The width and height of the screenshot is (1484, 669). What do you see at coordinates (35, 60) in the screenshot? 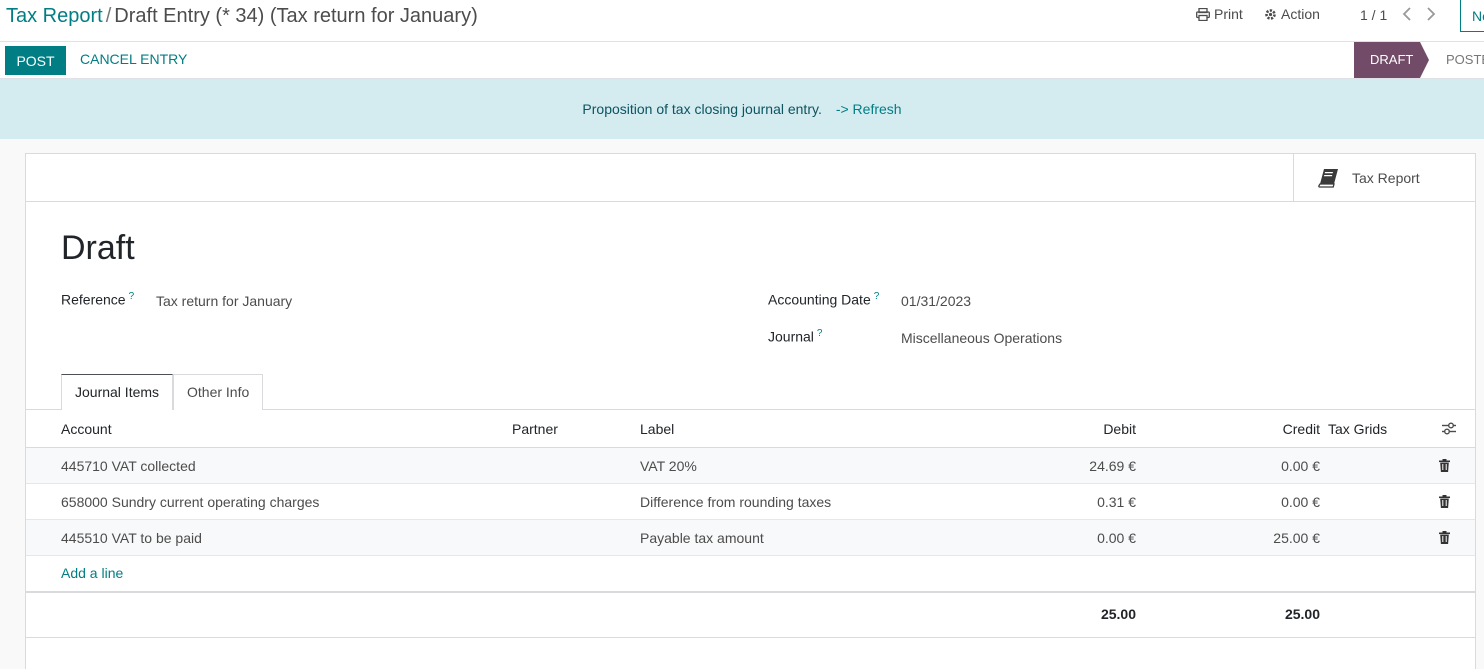
I see `post-button: POST` at bounding box center [35, 60].